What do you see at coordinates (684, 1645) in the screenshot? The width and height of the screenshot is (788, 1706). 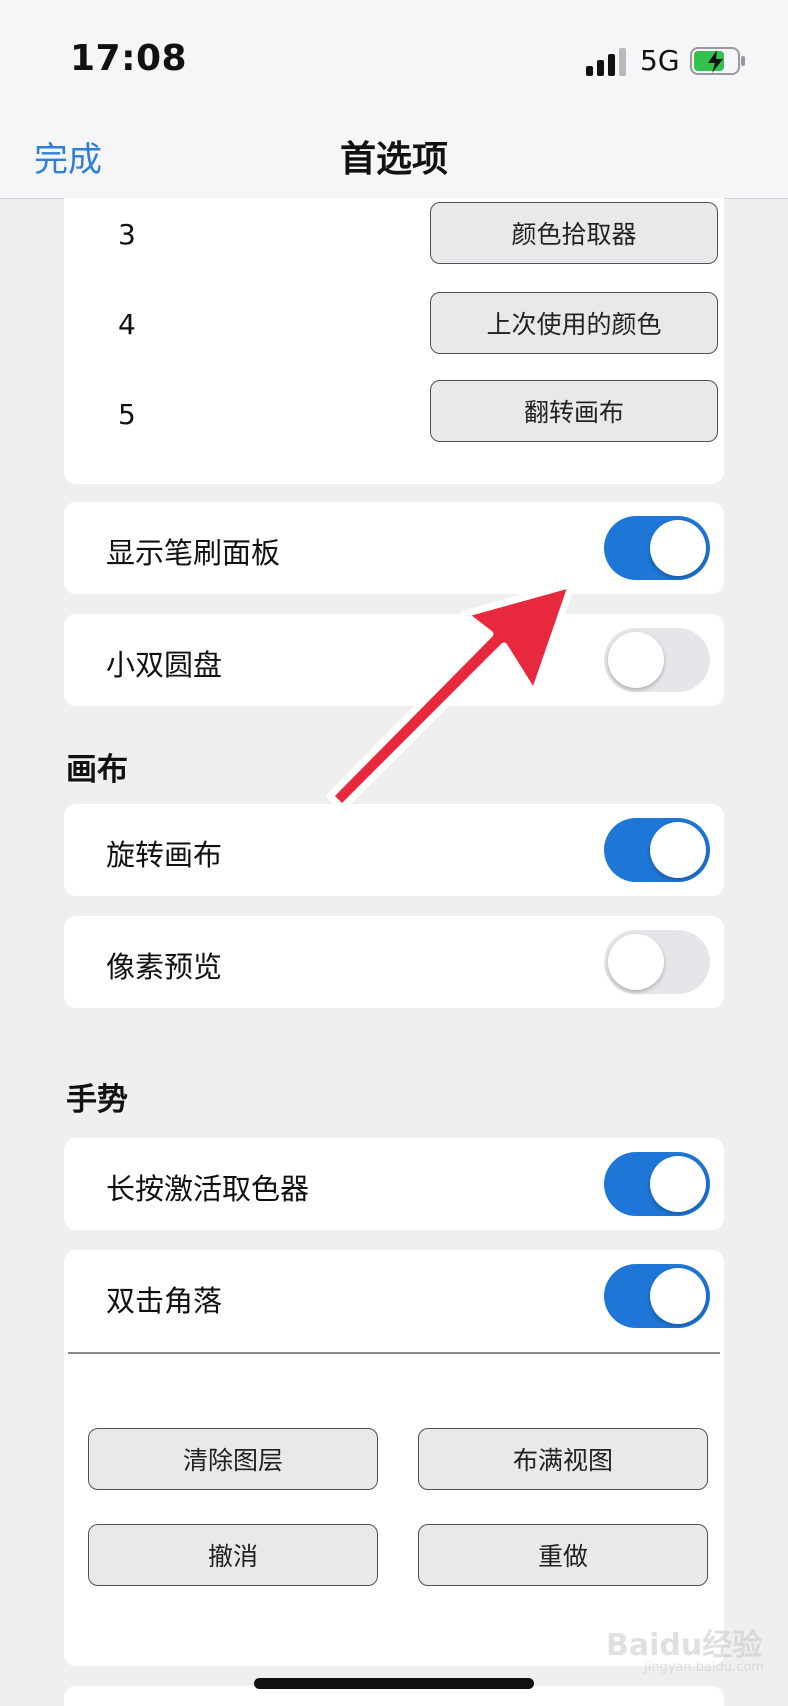 I see `watermark-text: Baidu经验` at bounding box center [684, 1645].